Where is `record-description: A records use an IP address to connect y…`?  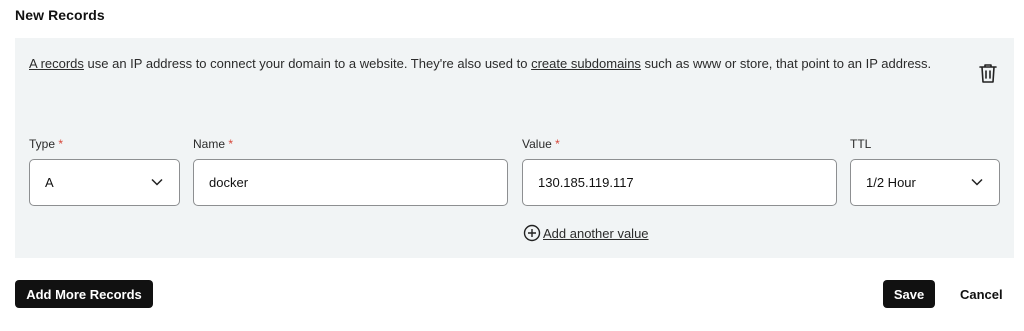 record-description: A records use an IP address to connect y… is located at coordinates (489, 63).